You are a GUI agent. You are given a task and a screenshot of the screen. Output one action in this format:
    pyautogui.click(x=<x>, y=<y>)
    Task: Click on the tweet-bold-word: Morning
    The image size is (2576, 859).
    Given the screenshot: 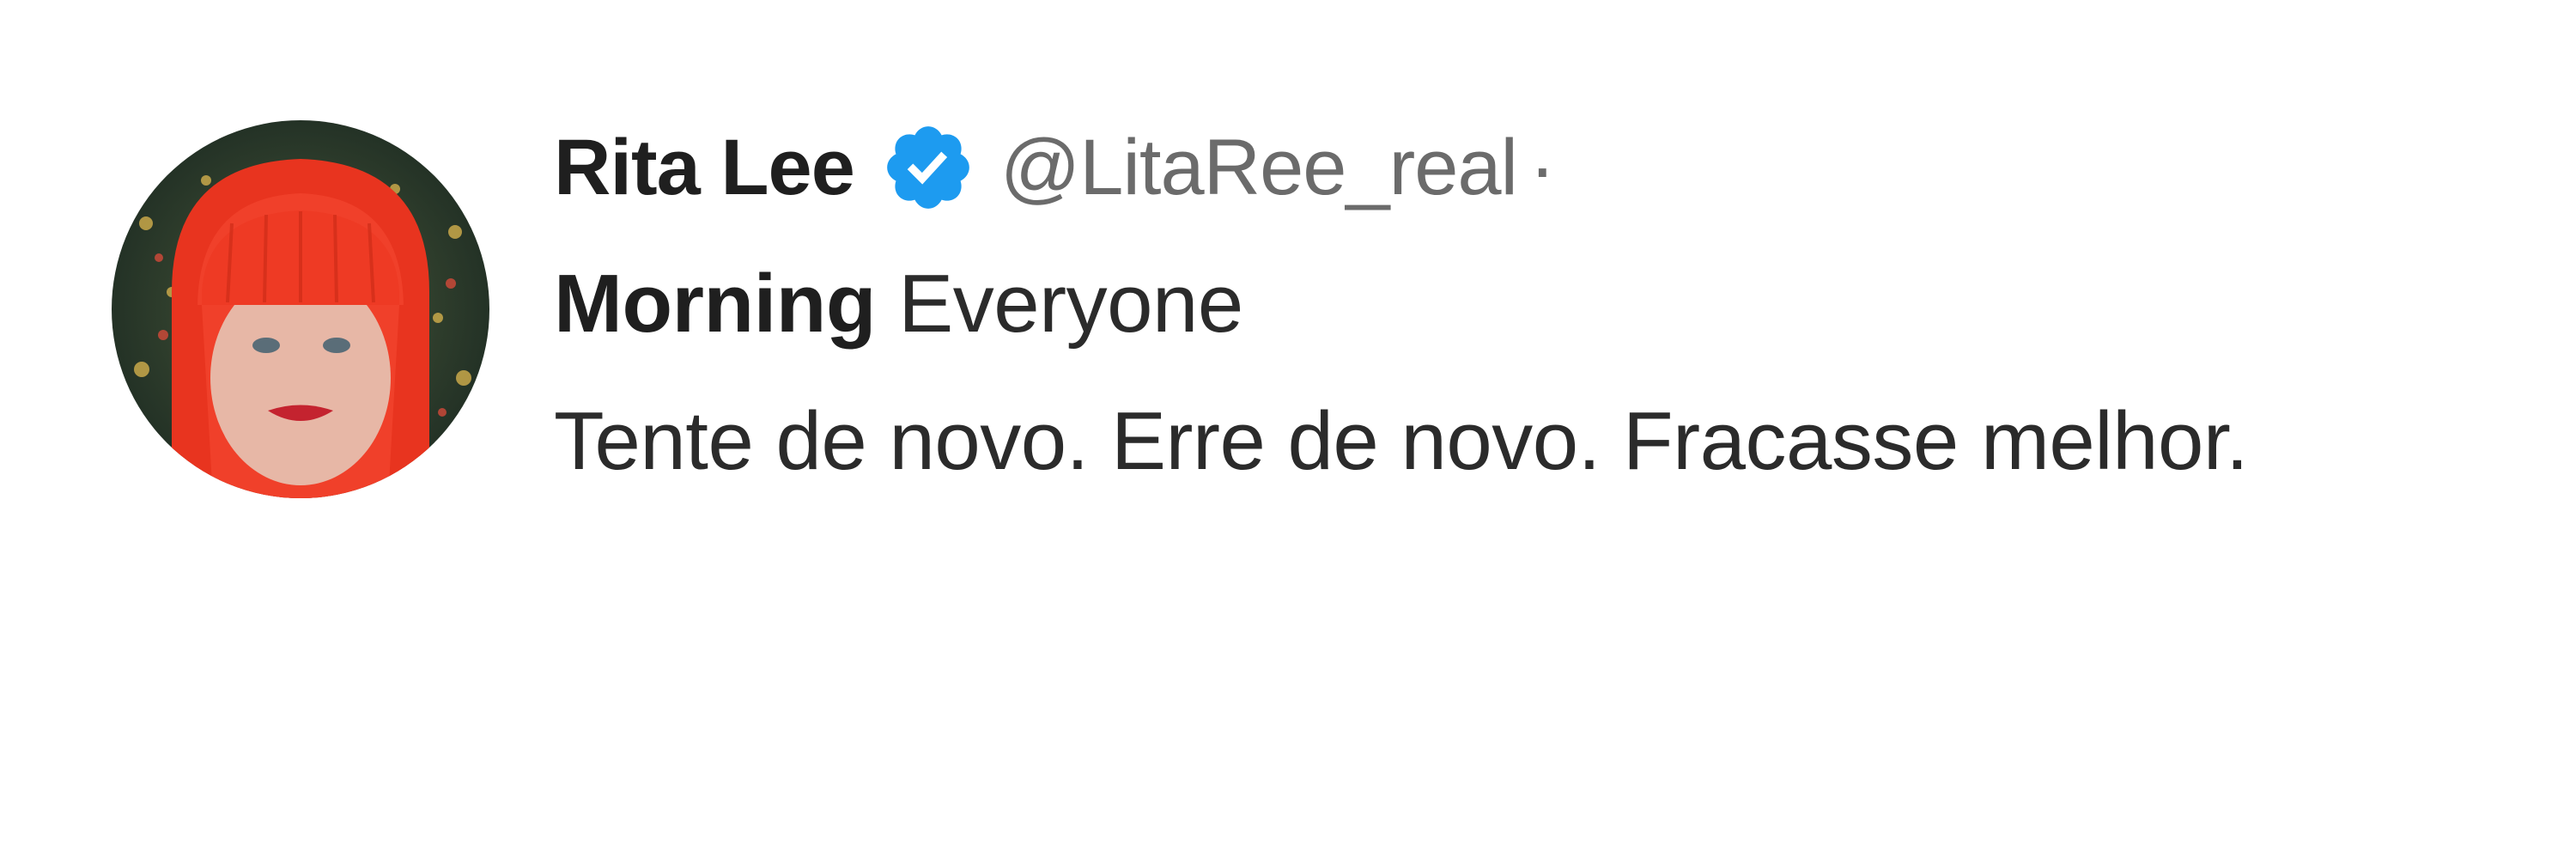 What is the action you would take?
    pyautogui.click(x=715, y=304)
    